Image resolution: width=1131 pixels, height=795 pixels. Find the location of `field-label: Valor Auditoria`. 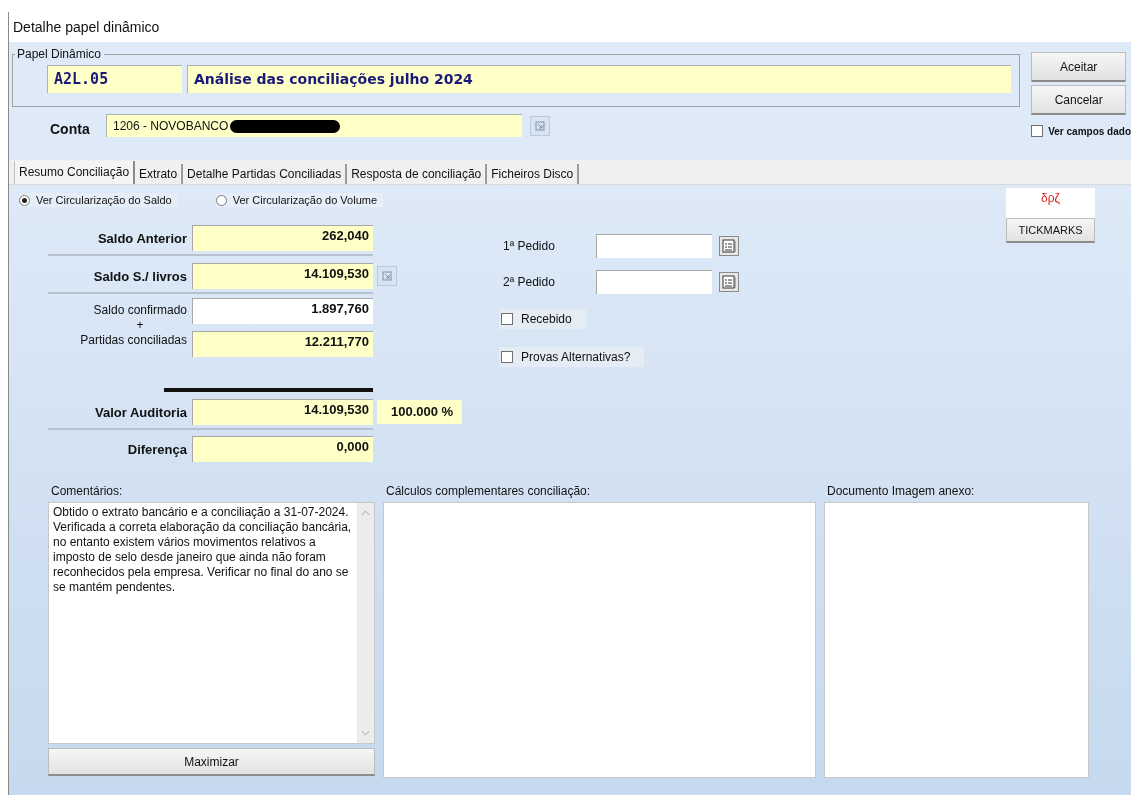

field-label: Valor Auditoria is located at coordinates (141, 412).